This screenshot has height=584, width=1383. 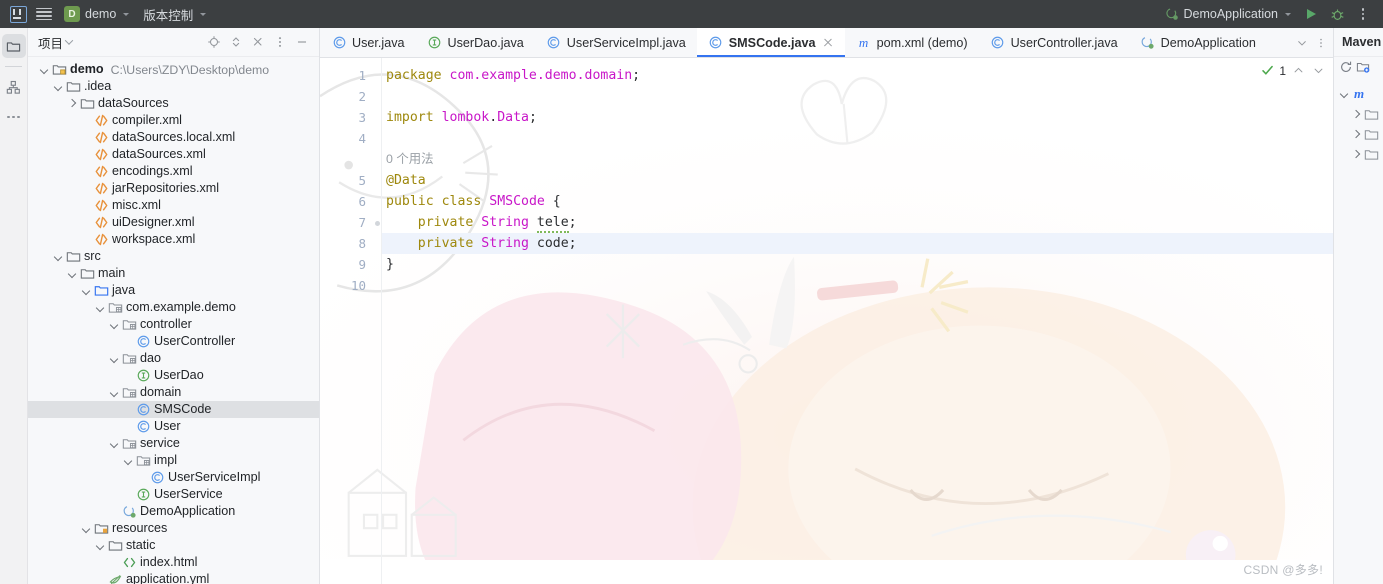 What do you see at coordinates (173, 341) in the screenshot?
I see `tree-row-usercontroller: UserController` at bounding box center [173, 341].